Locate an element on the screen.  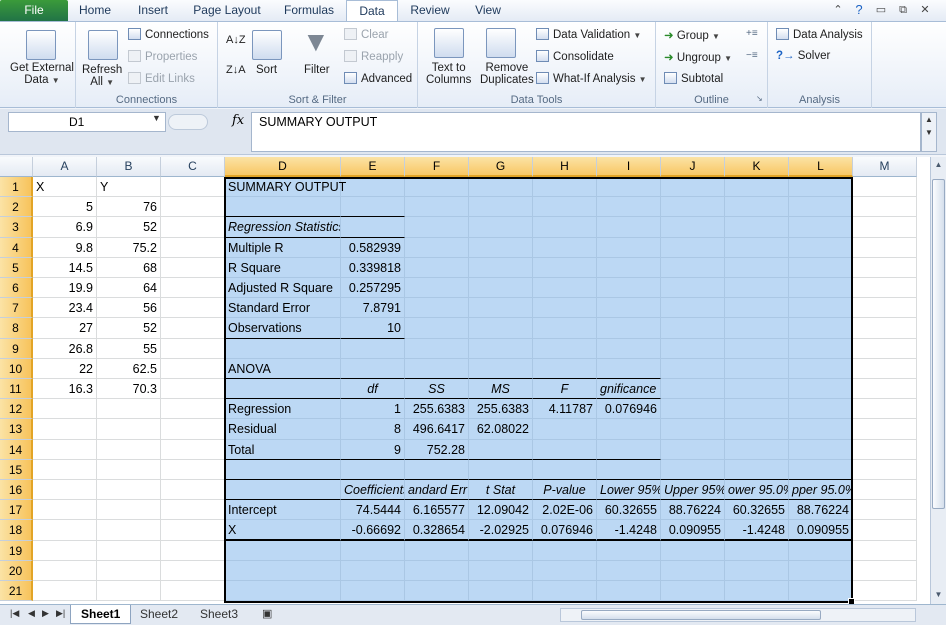
row-header-7: 7 is located at coordinates (16, 308).